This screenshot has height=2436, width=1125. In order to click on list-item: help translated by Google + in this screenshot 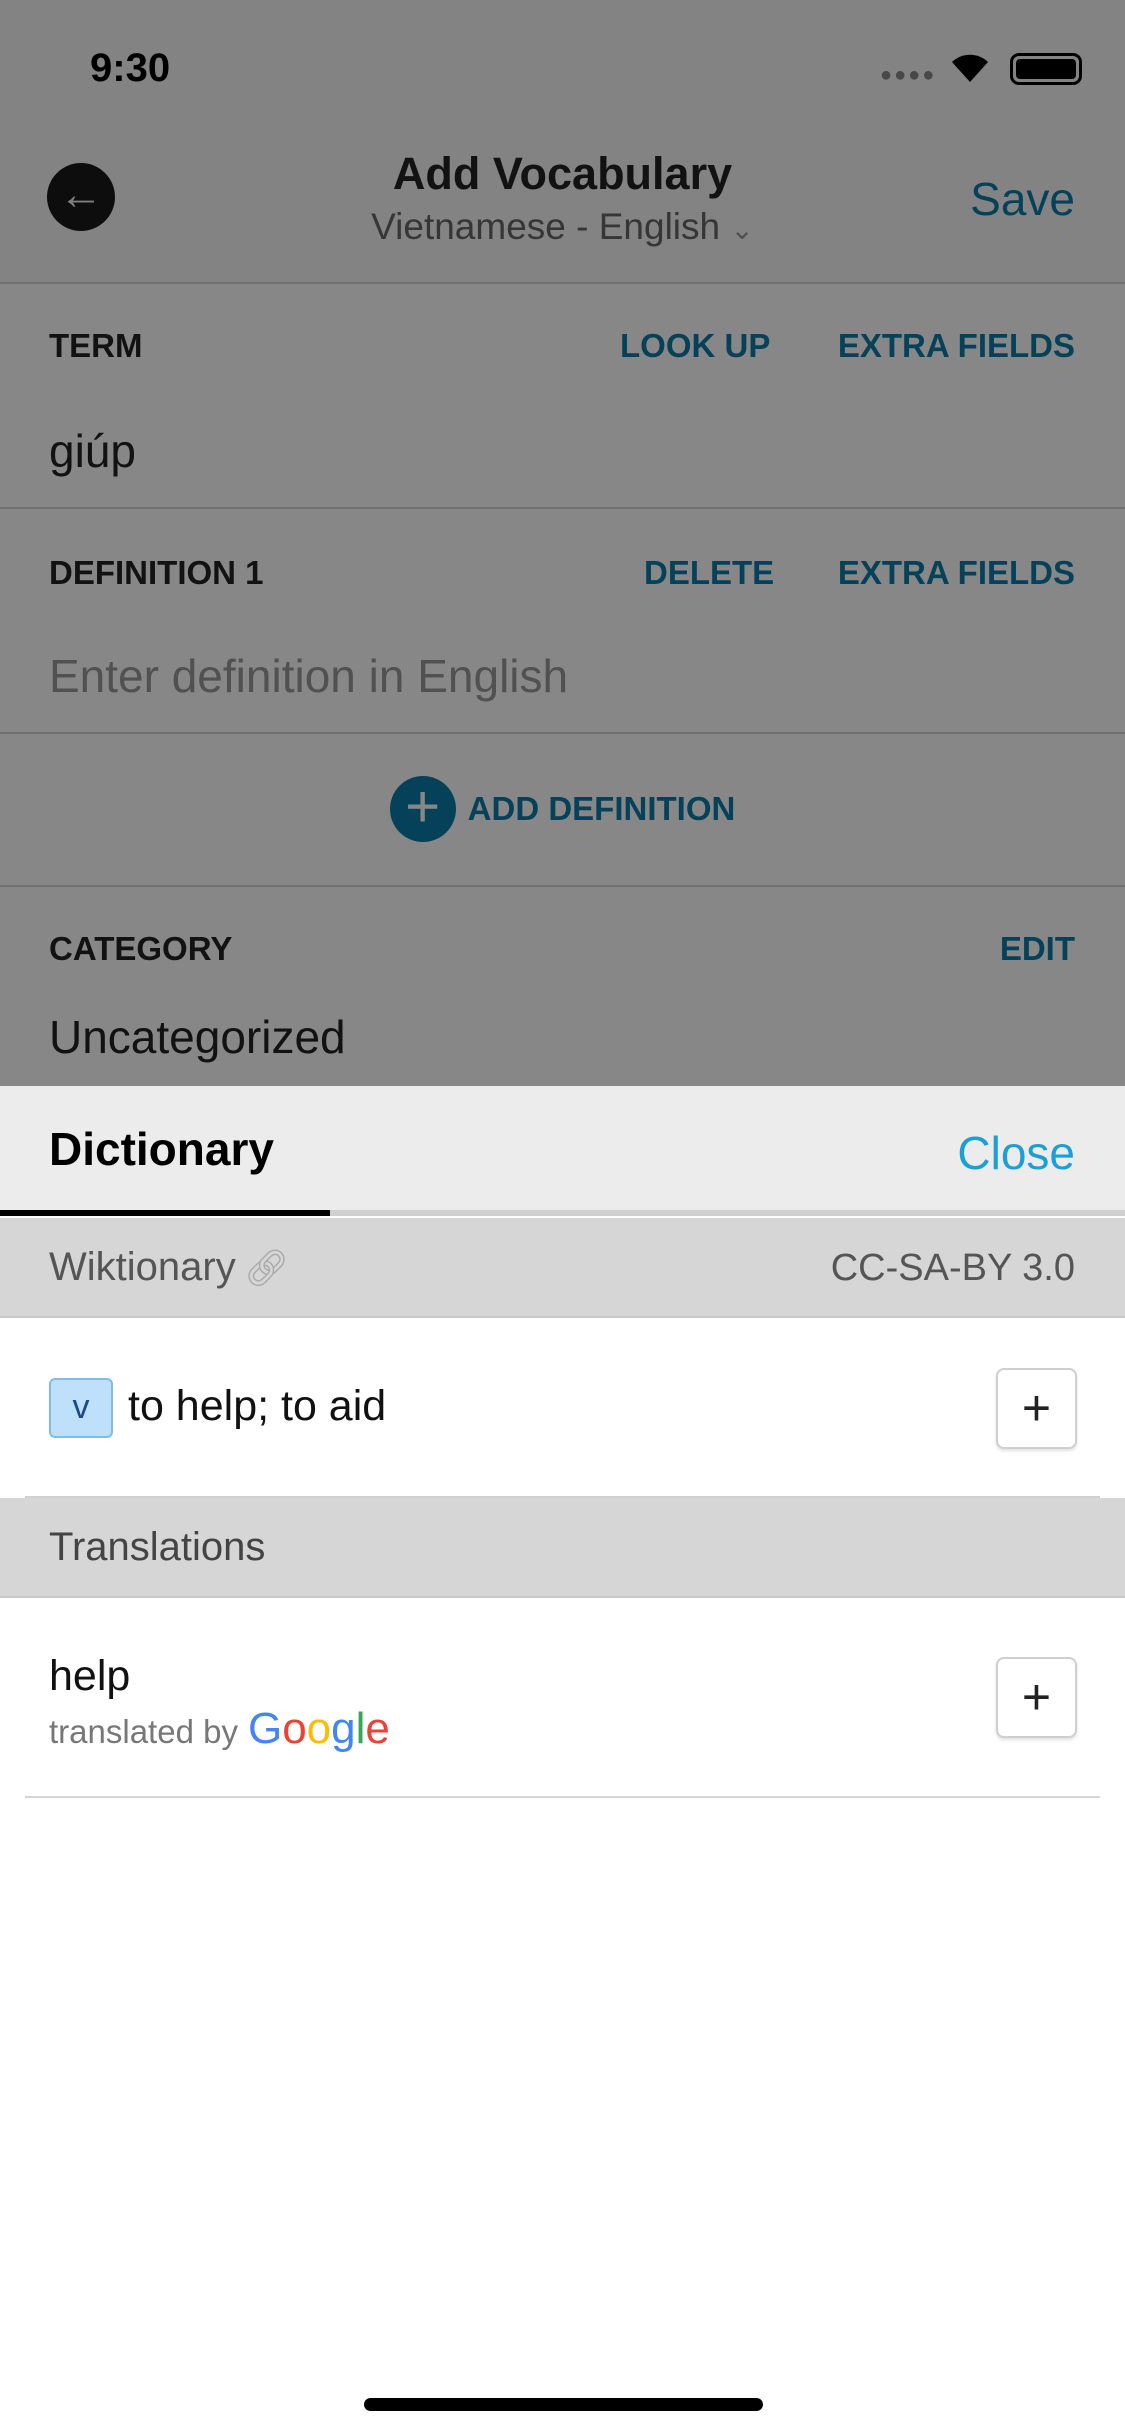, I will do `click(562, 1698)`.